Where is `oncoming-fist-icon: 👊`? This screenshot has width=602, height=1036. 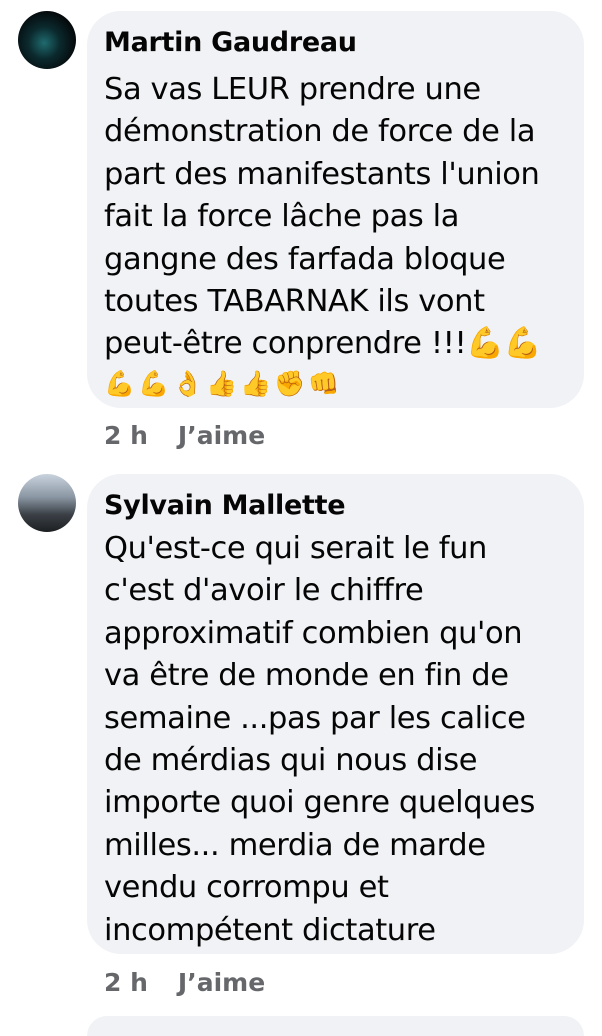 oncoming-fist-icon: 👊 is located at coordinates (324, 383).